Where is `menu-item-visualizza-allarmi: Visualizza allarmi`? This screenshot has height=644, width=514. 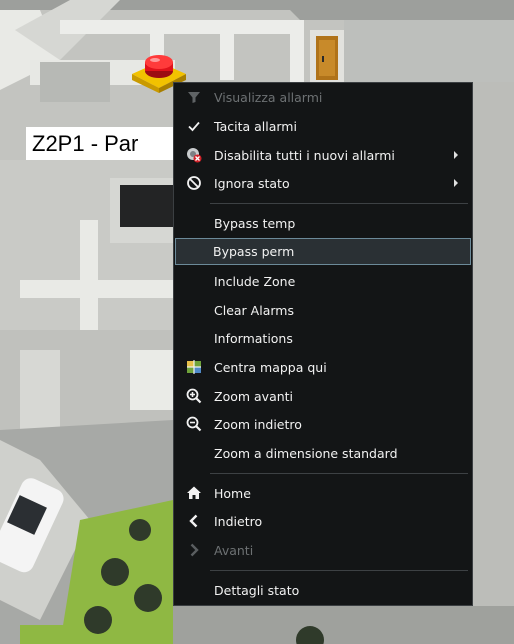
menu-item-visualizza-allarmi: Visualizza allarmi is located at coordinates (323, 97).